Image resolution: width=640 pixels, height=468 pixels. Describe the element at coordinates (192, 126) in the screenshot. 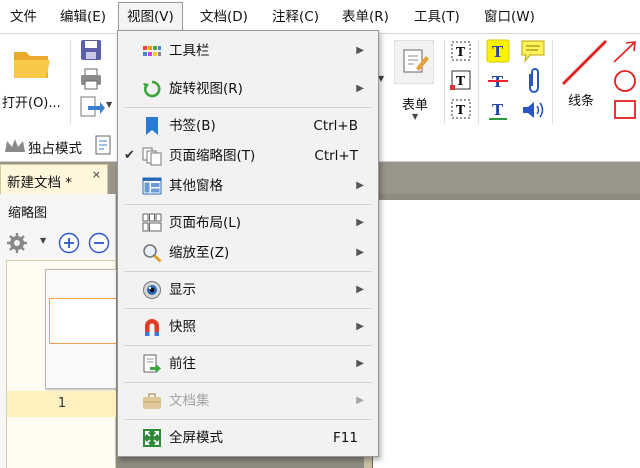

I see `menu-item-label: 书签(B)` at that location.